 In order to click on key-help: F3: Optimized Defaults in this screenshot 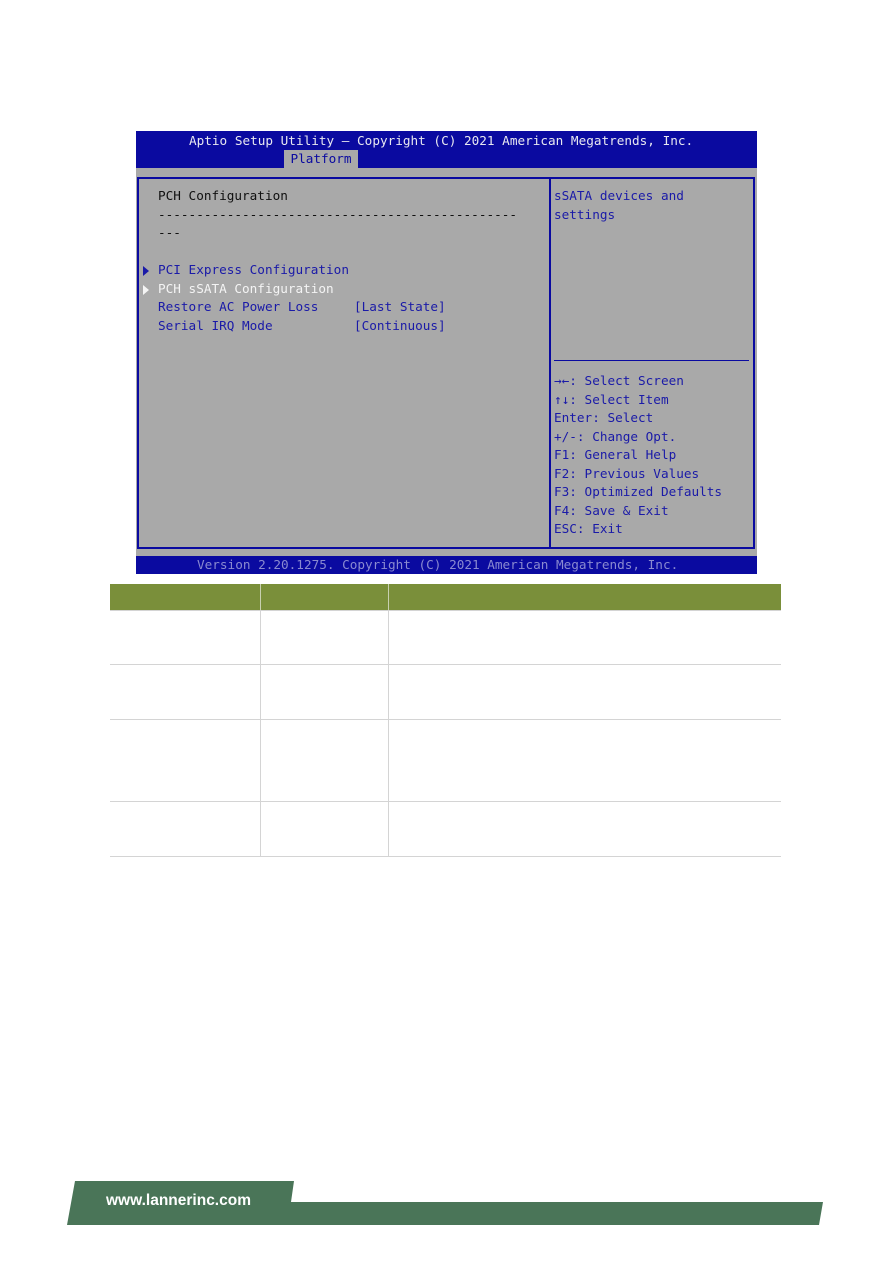, I will do `click(638, 491)`.